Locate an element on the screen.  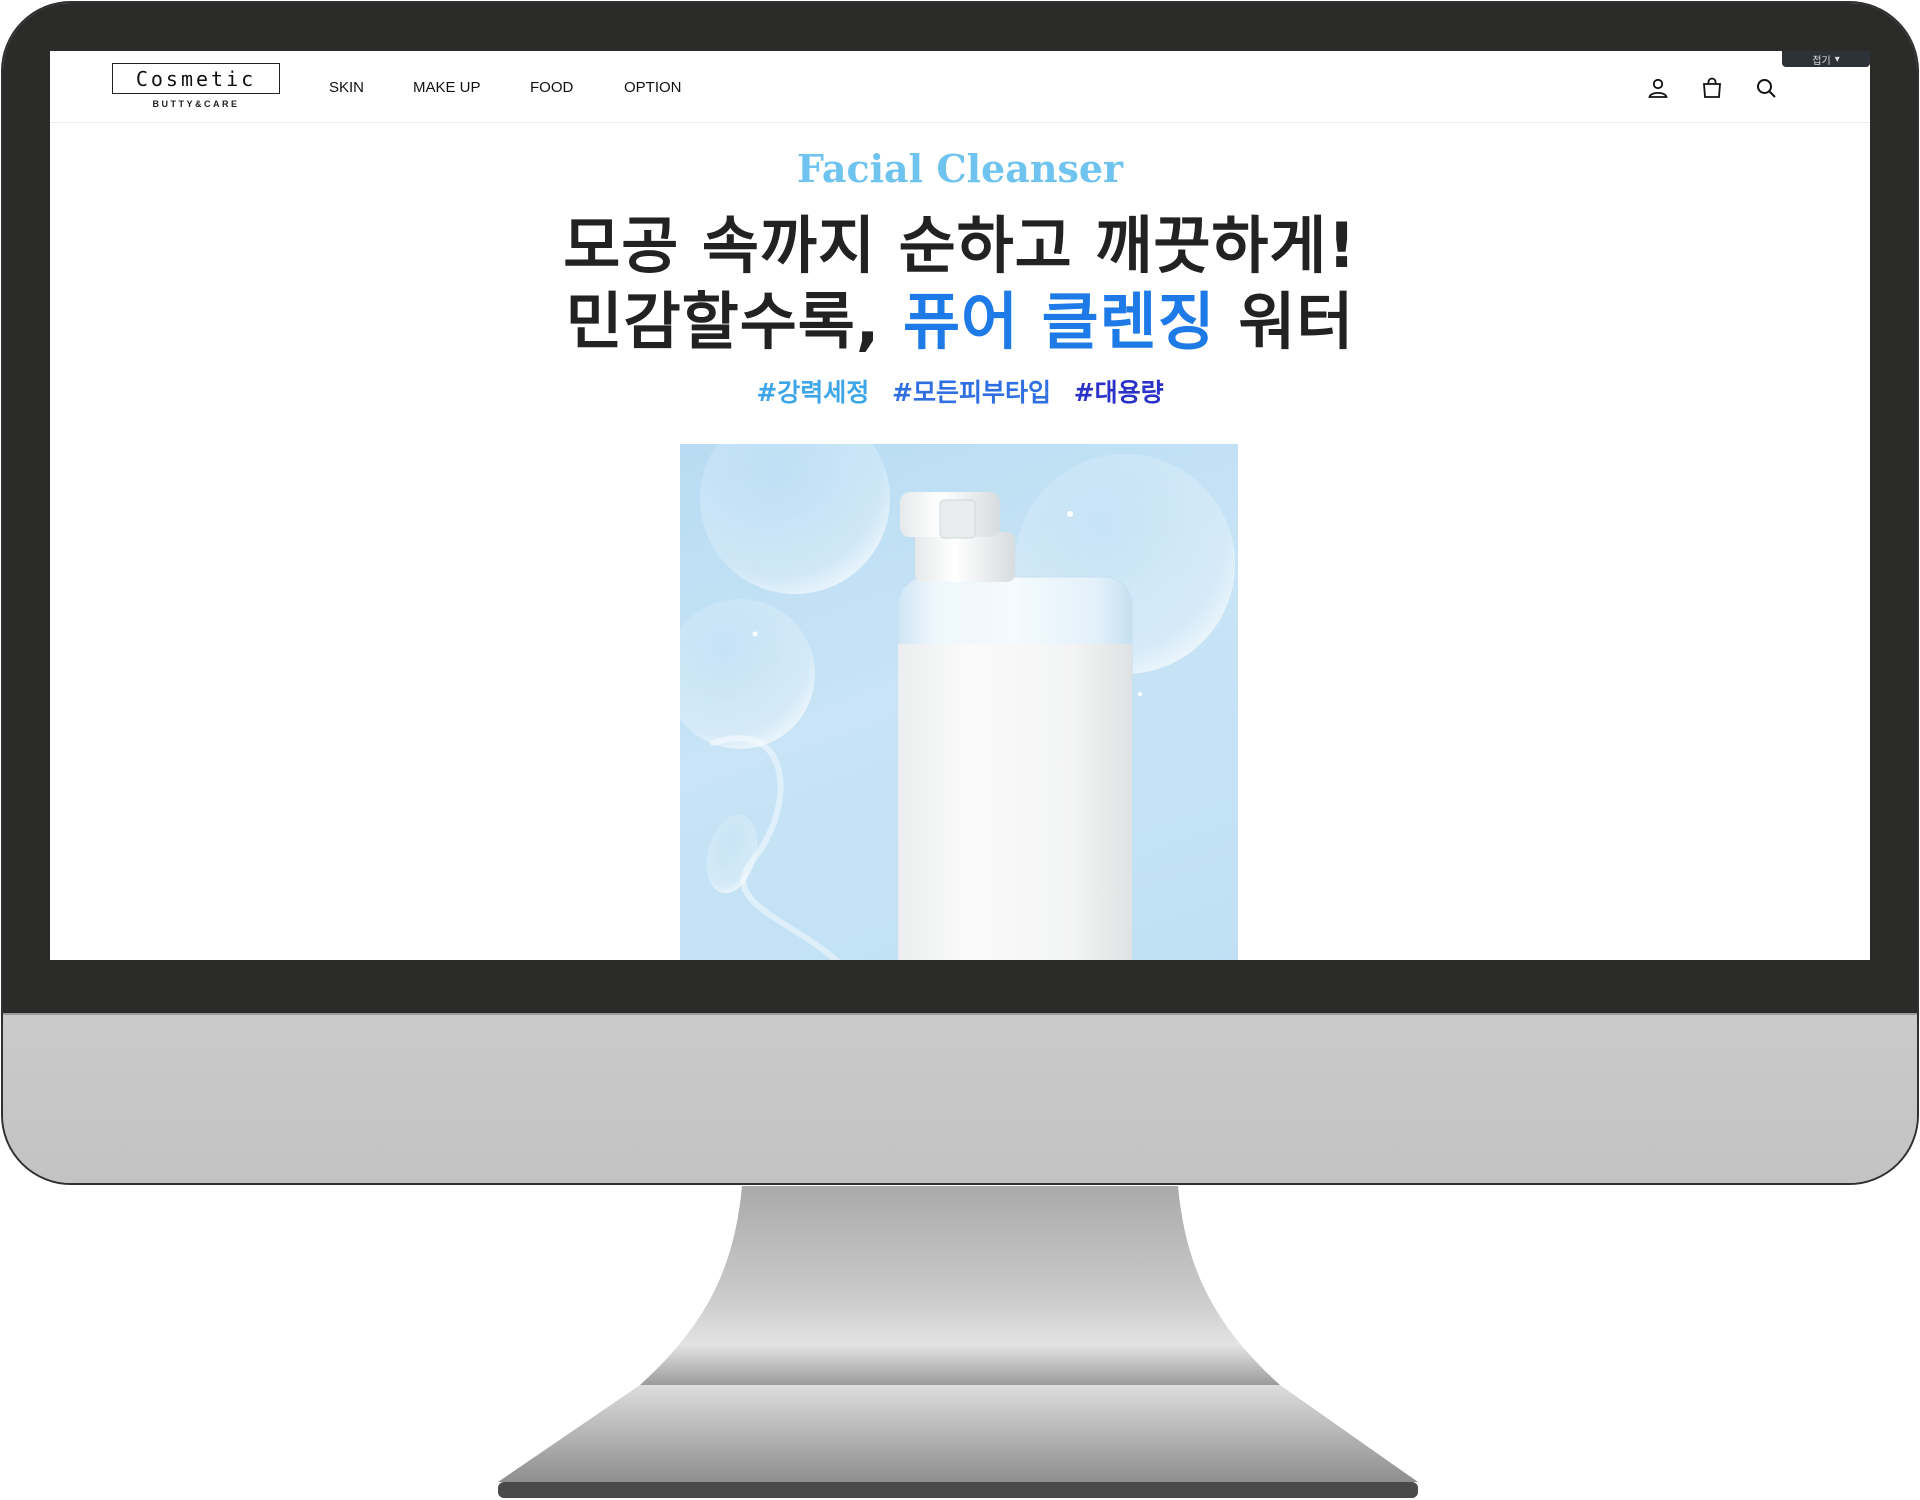
hashtag: #강력세정 is located at coordinates (813, 392).